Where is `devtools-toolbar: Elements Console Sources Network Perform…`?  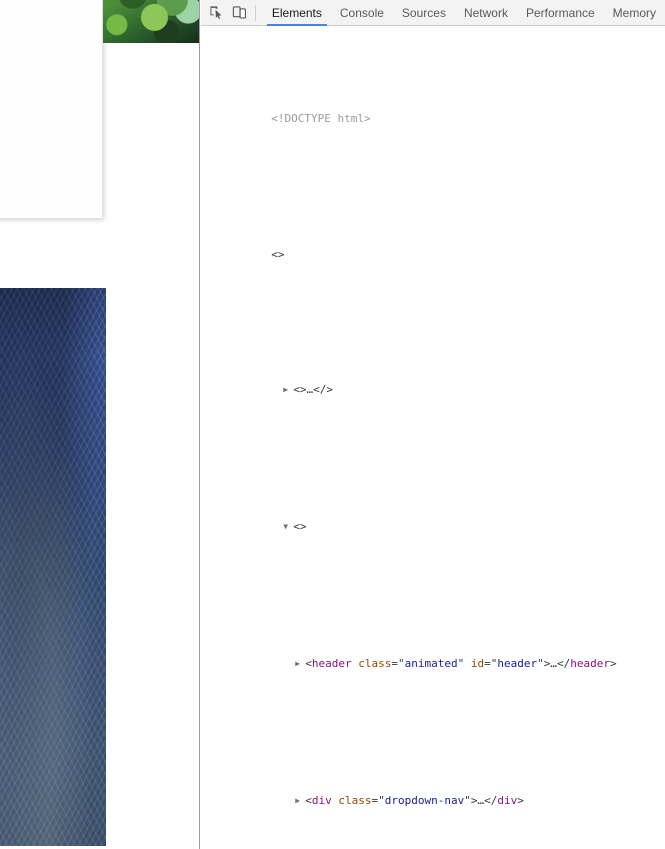 devtools-toolbar: Elements Console Sources Network Perform… is located at coordinates (433, 13).